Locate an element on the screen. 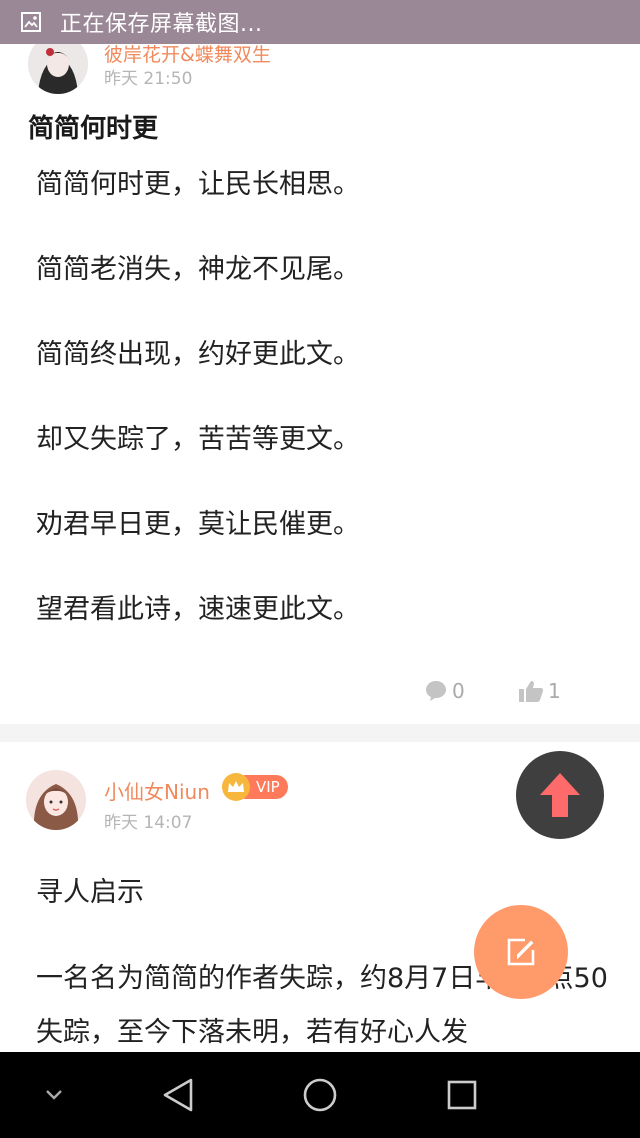 This screenshot has height=1138, width=640. poem-line: 简简何时更，让民长相思。 is located at coordinates (198, 184).